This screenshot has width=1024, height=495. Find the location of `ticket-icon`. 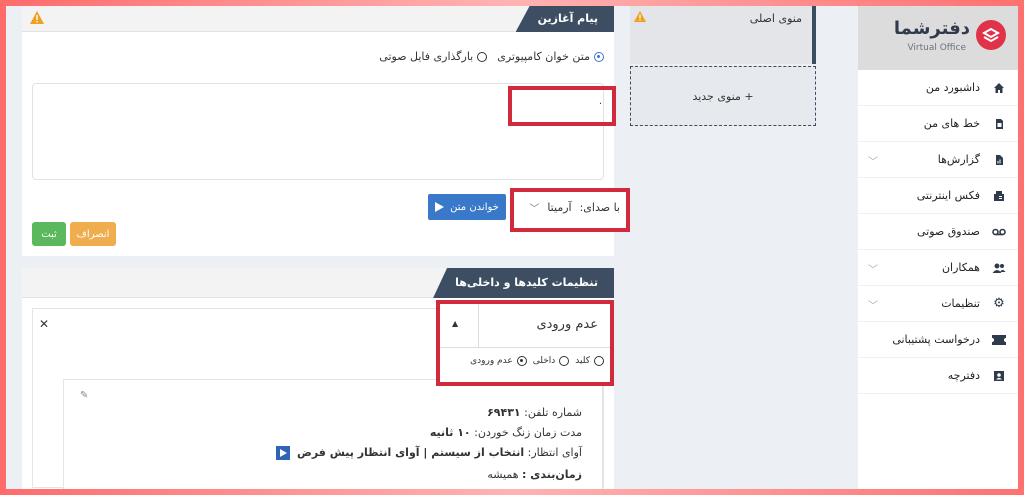

ticket-icon is located at coordinates (999, 340).